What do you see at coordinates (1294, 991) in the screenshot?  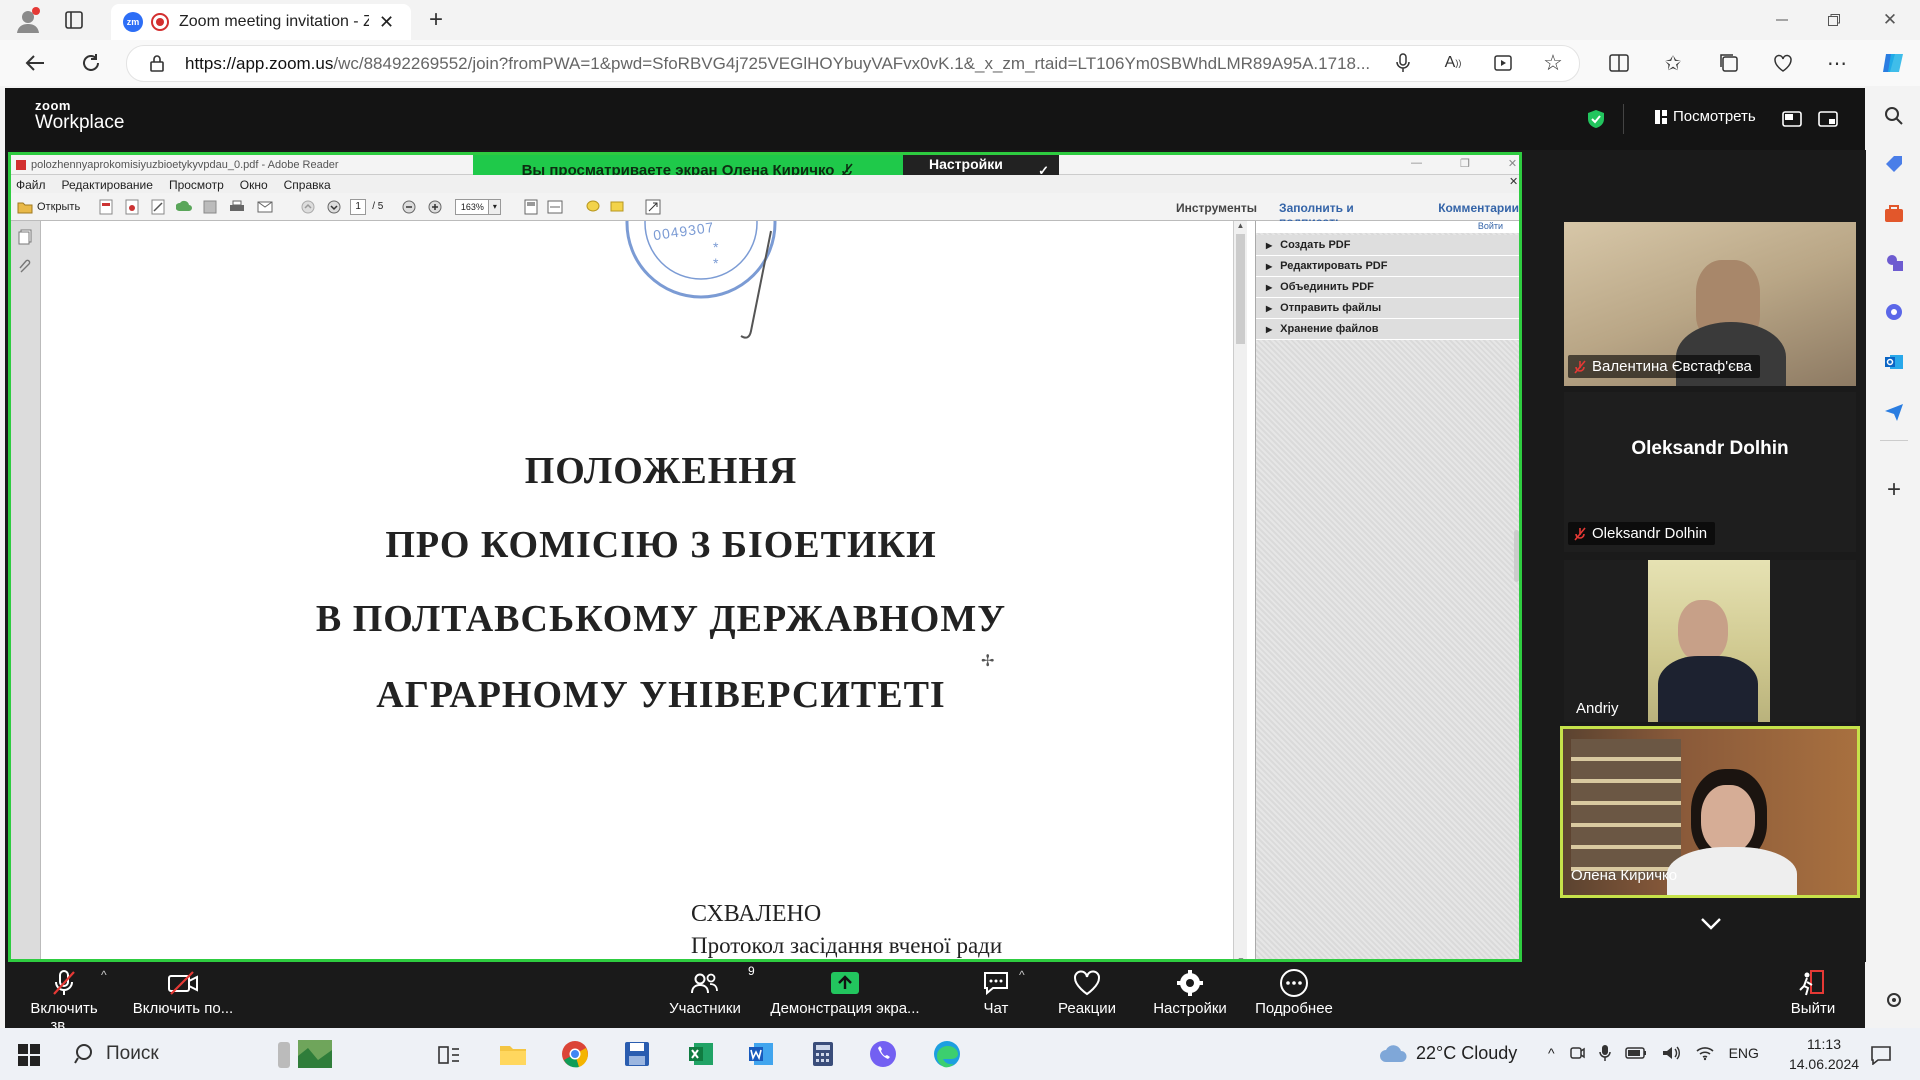 I see `more-button: Подробнее` at bounding box center [1294, 991].